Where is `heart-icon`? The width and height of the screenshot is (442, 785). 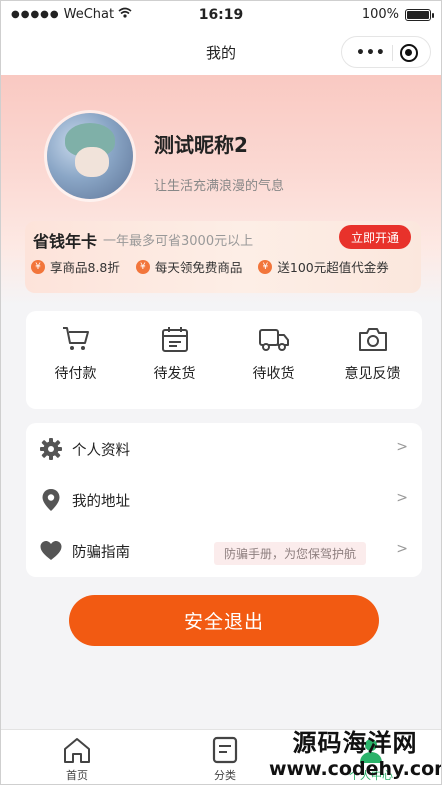 heart-icon is located at coordinates (51, 553).